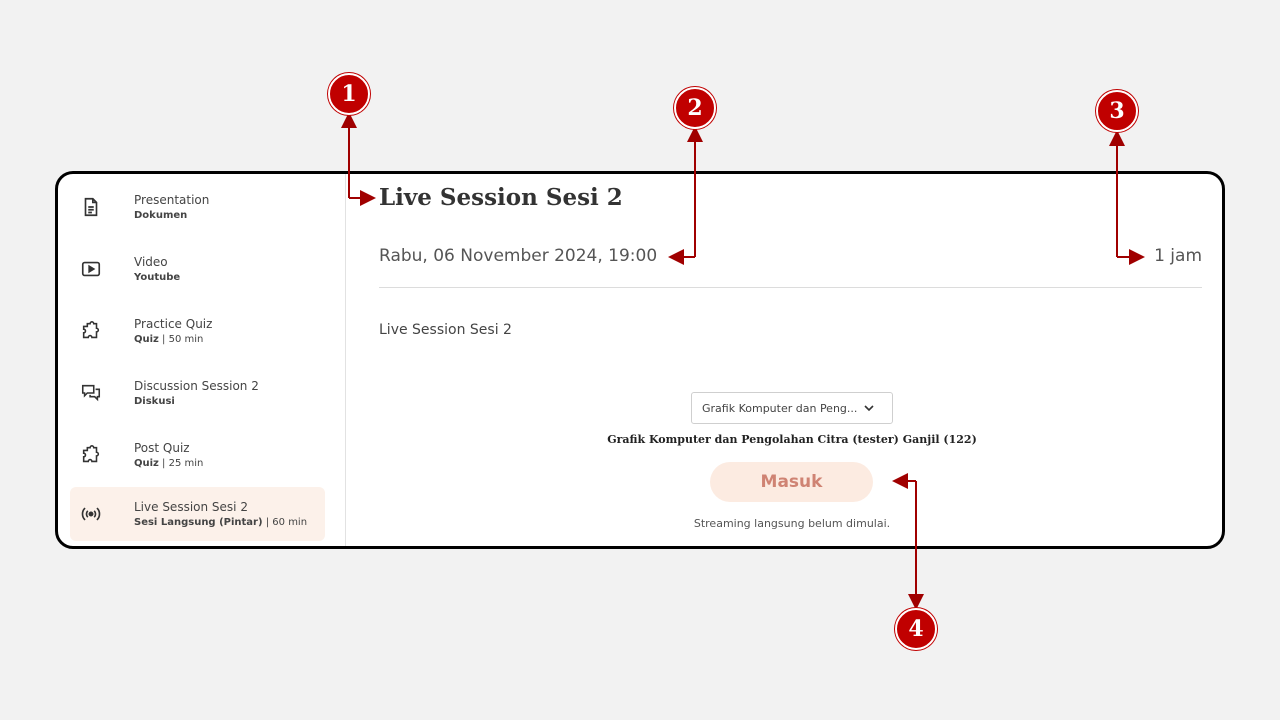  What do you see at coordinates (198, 522) in the screenshot?
I see `sidebar-item-type: Sesi Langsung (Pintar)` at bounding box center [198, 522].